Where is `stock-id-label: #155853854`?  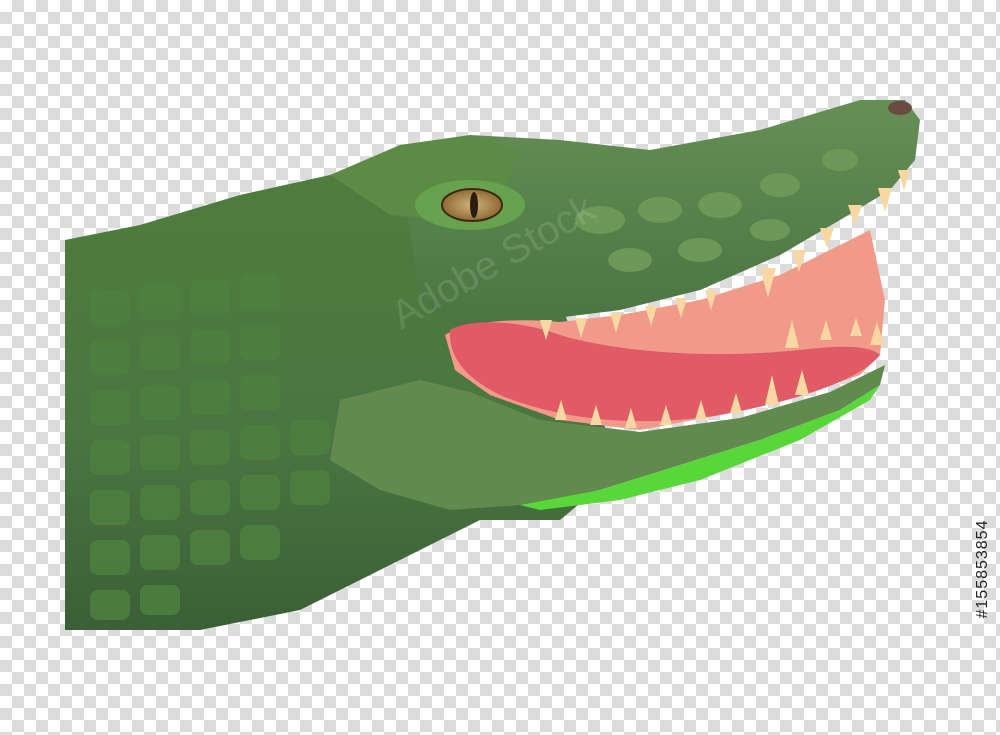 stock-id-label: #155853854 is located at coordinates (982, 569).